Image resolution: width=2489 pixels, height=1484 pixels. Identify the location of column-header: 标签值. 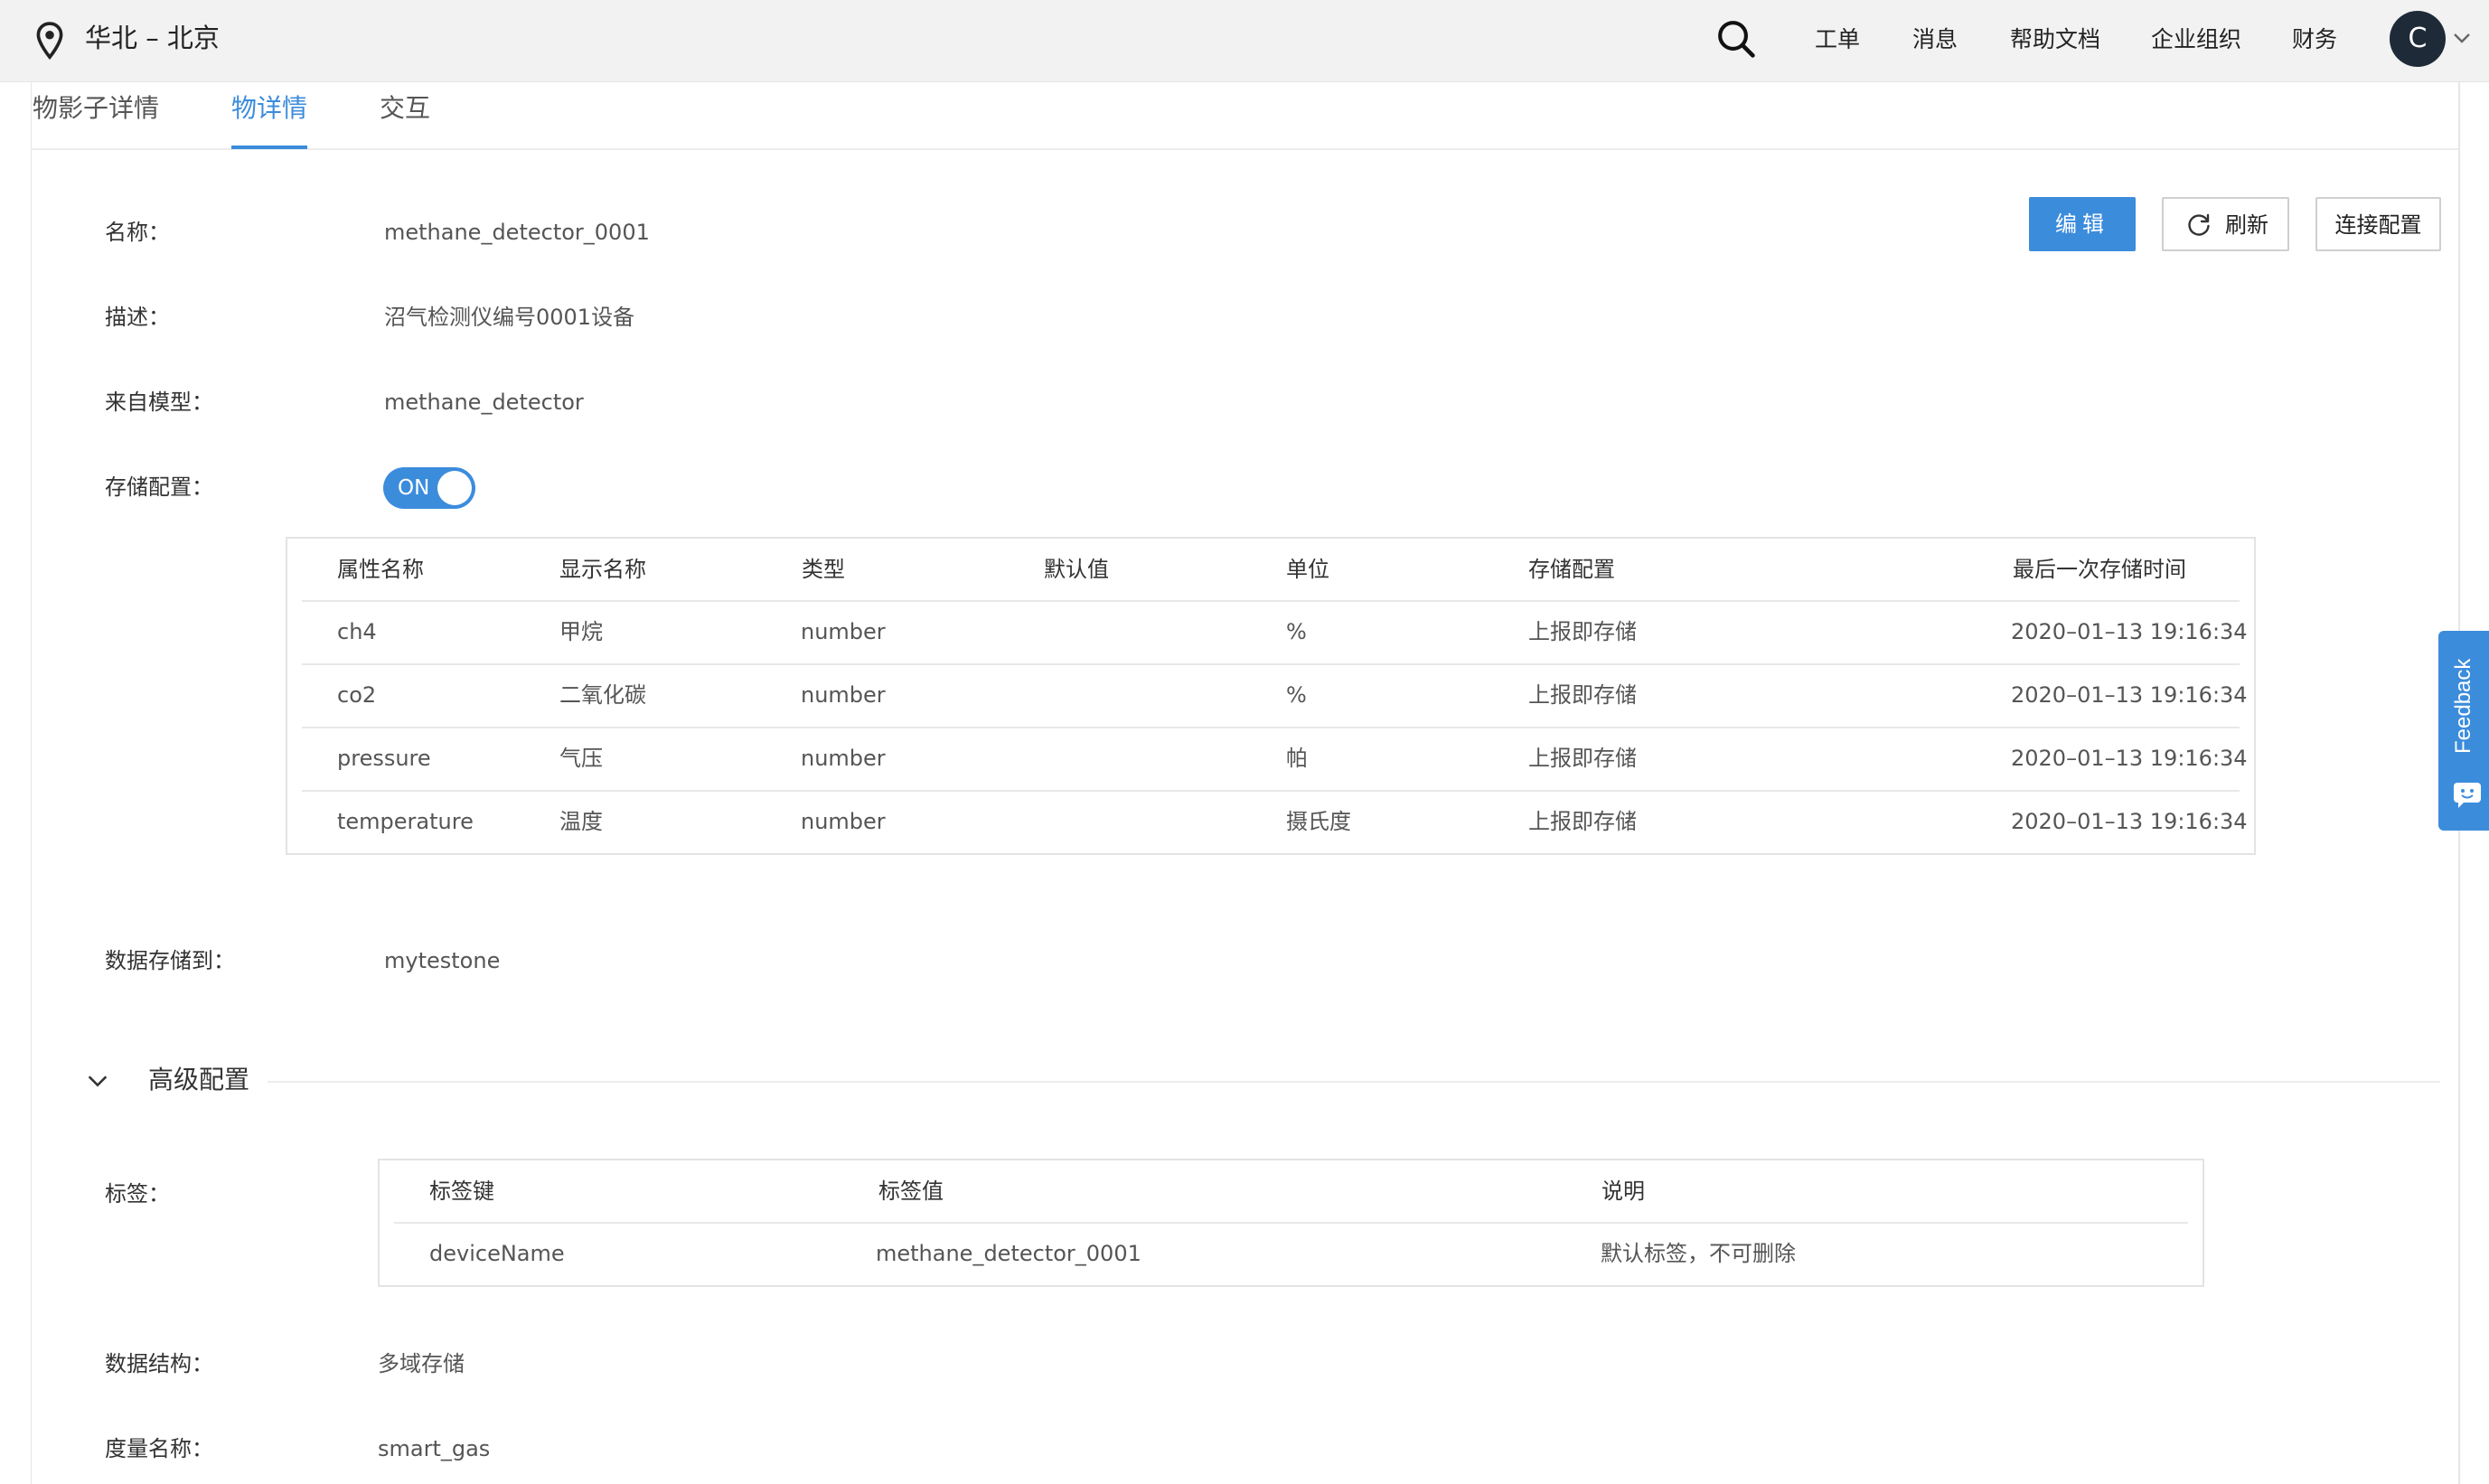
(911, 1192).